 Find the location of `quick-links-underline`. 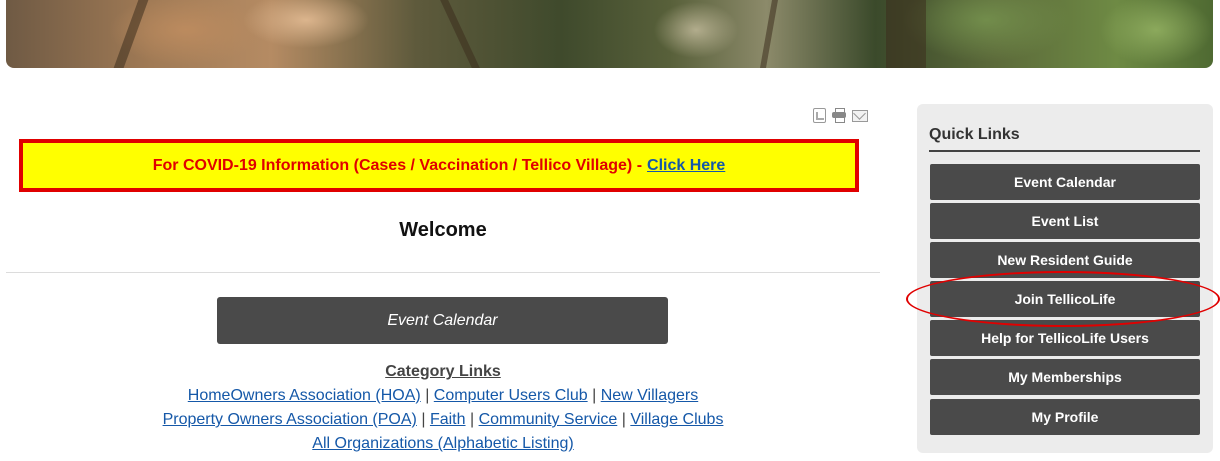

quick-links-underline is located at coordinates (1064, 151).